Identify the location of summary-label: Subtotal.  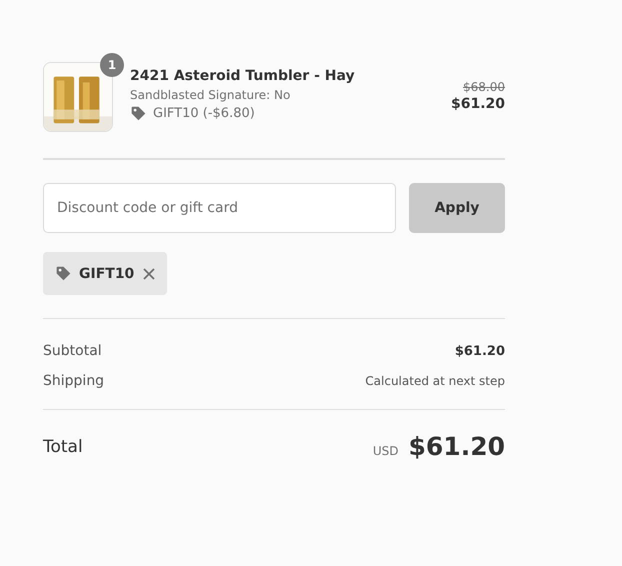
(72, 351).